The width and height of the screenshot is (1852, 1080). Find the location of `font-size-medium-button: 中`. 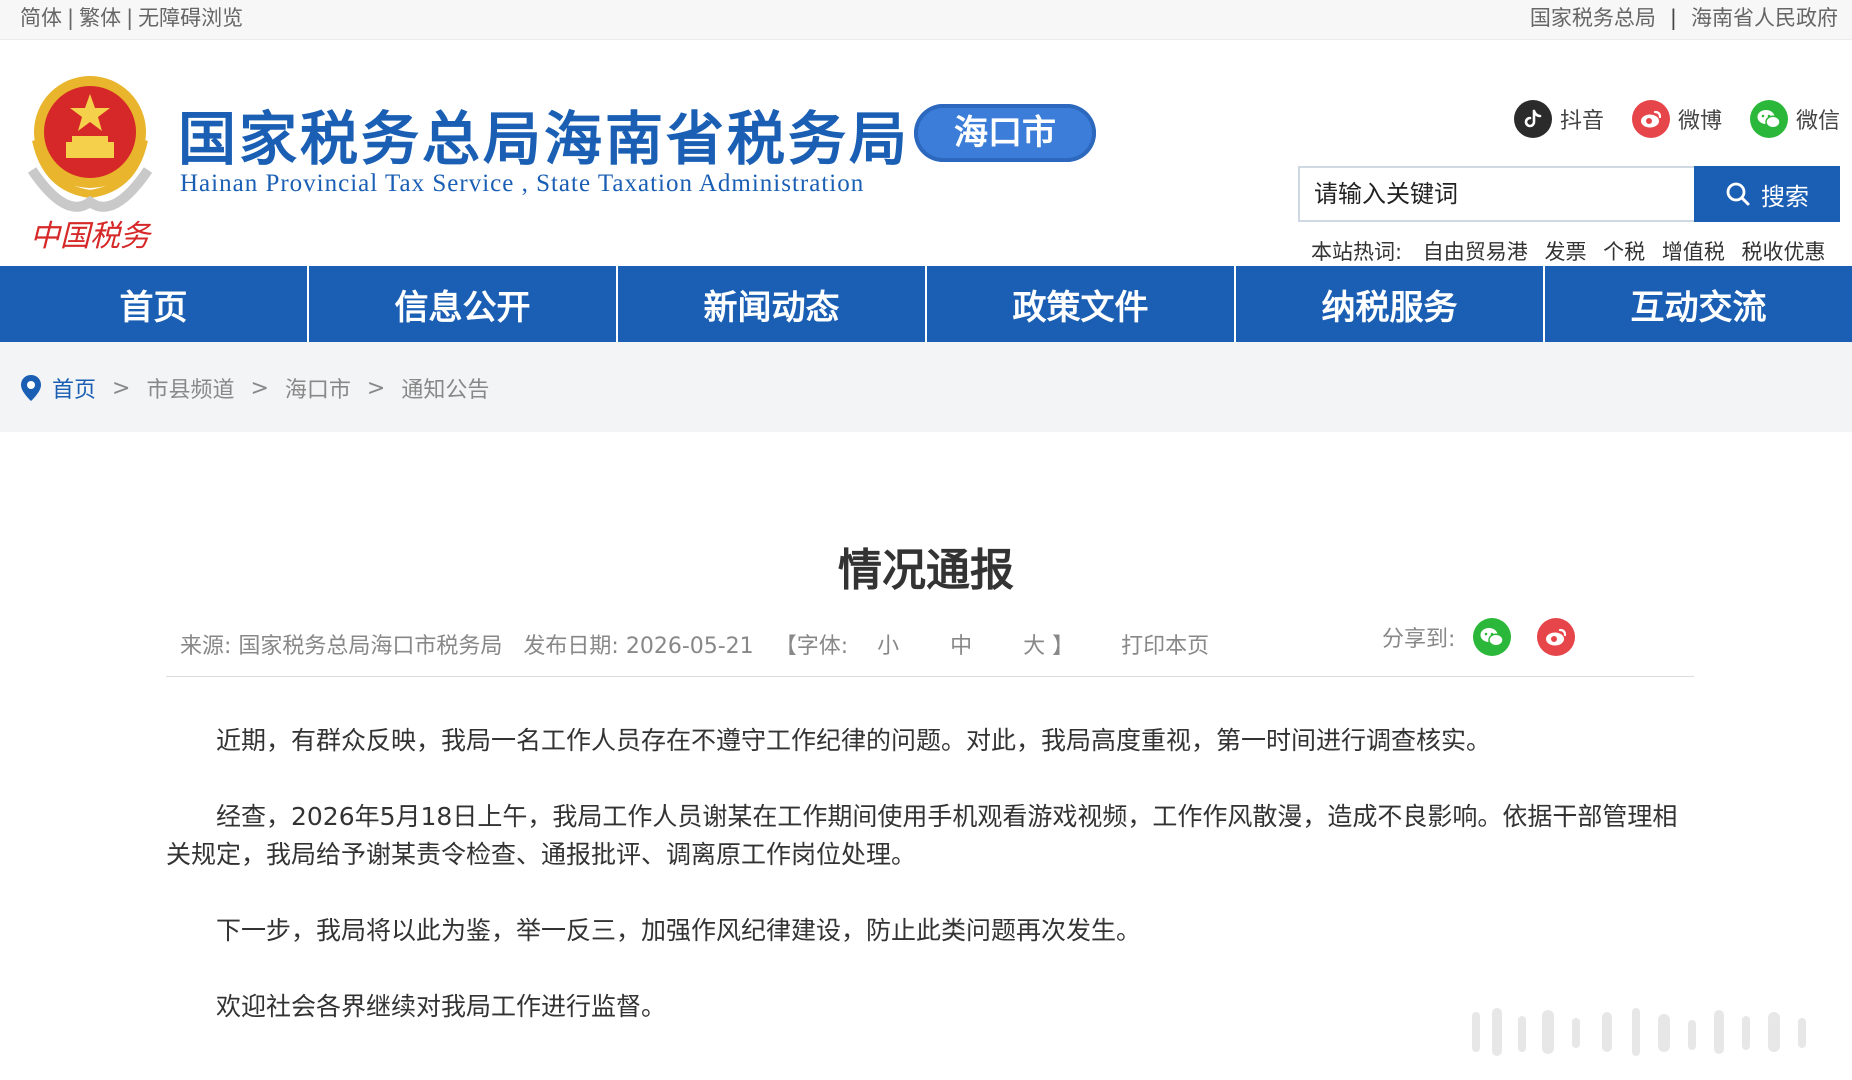

font-size-medium-button: 中 is located at coordinates (961, 646).